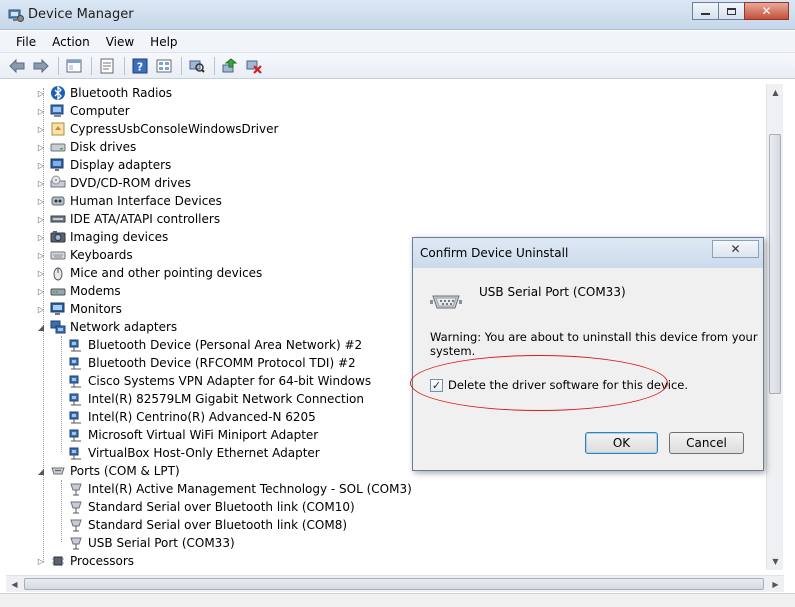 The height and width of the screenshot is (607, 795). Describe the element at coordinates (164, 66) in the screenshot. I see `view-button` at that location.